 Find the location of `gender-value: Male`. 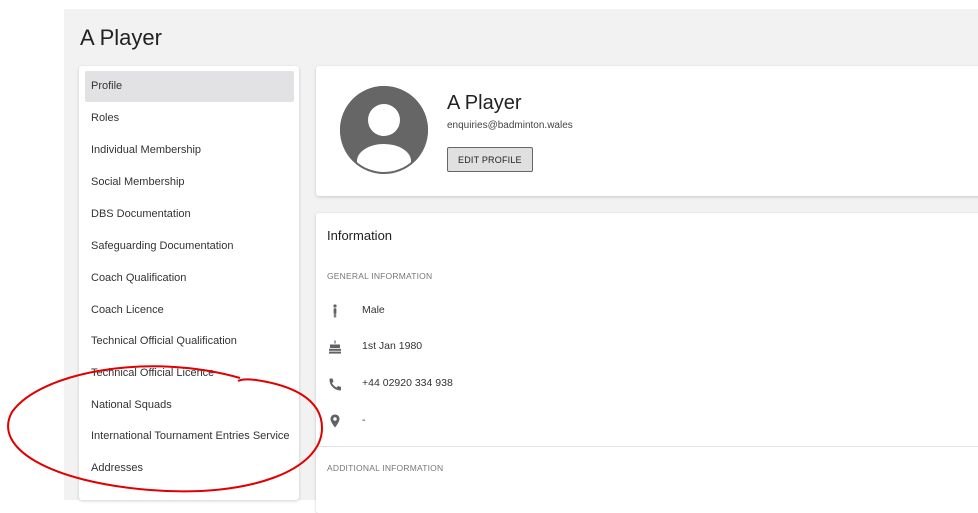

gender-value: Male is located at coordinates (373, 310).